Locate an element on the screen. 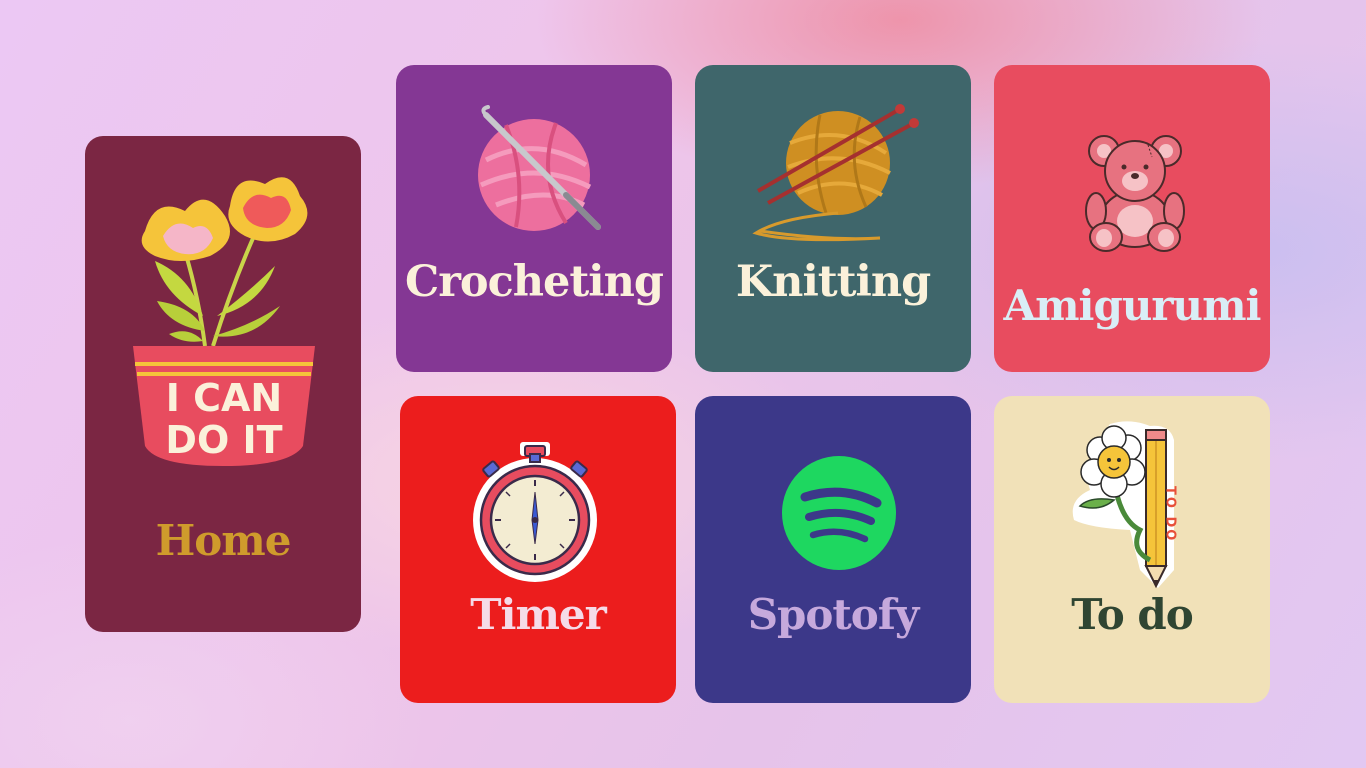  stopwatch-icon is located at coordinates (535, 512).